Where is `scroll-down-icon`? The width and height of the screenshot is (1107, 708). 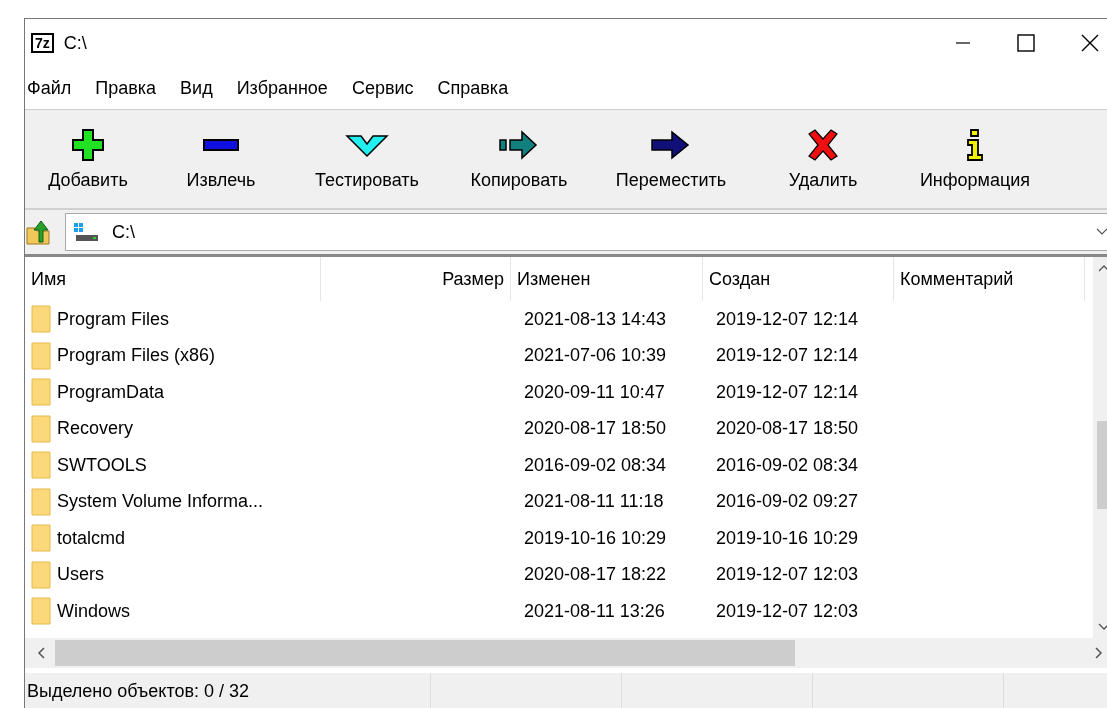
scroll-down-icon is located at coordinates (1102, 627).